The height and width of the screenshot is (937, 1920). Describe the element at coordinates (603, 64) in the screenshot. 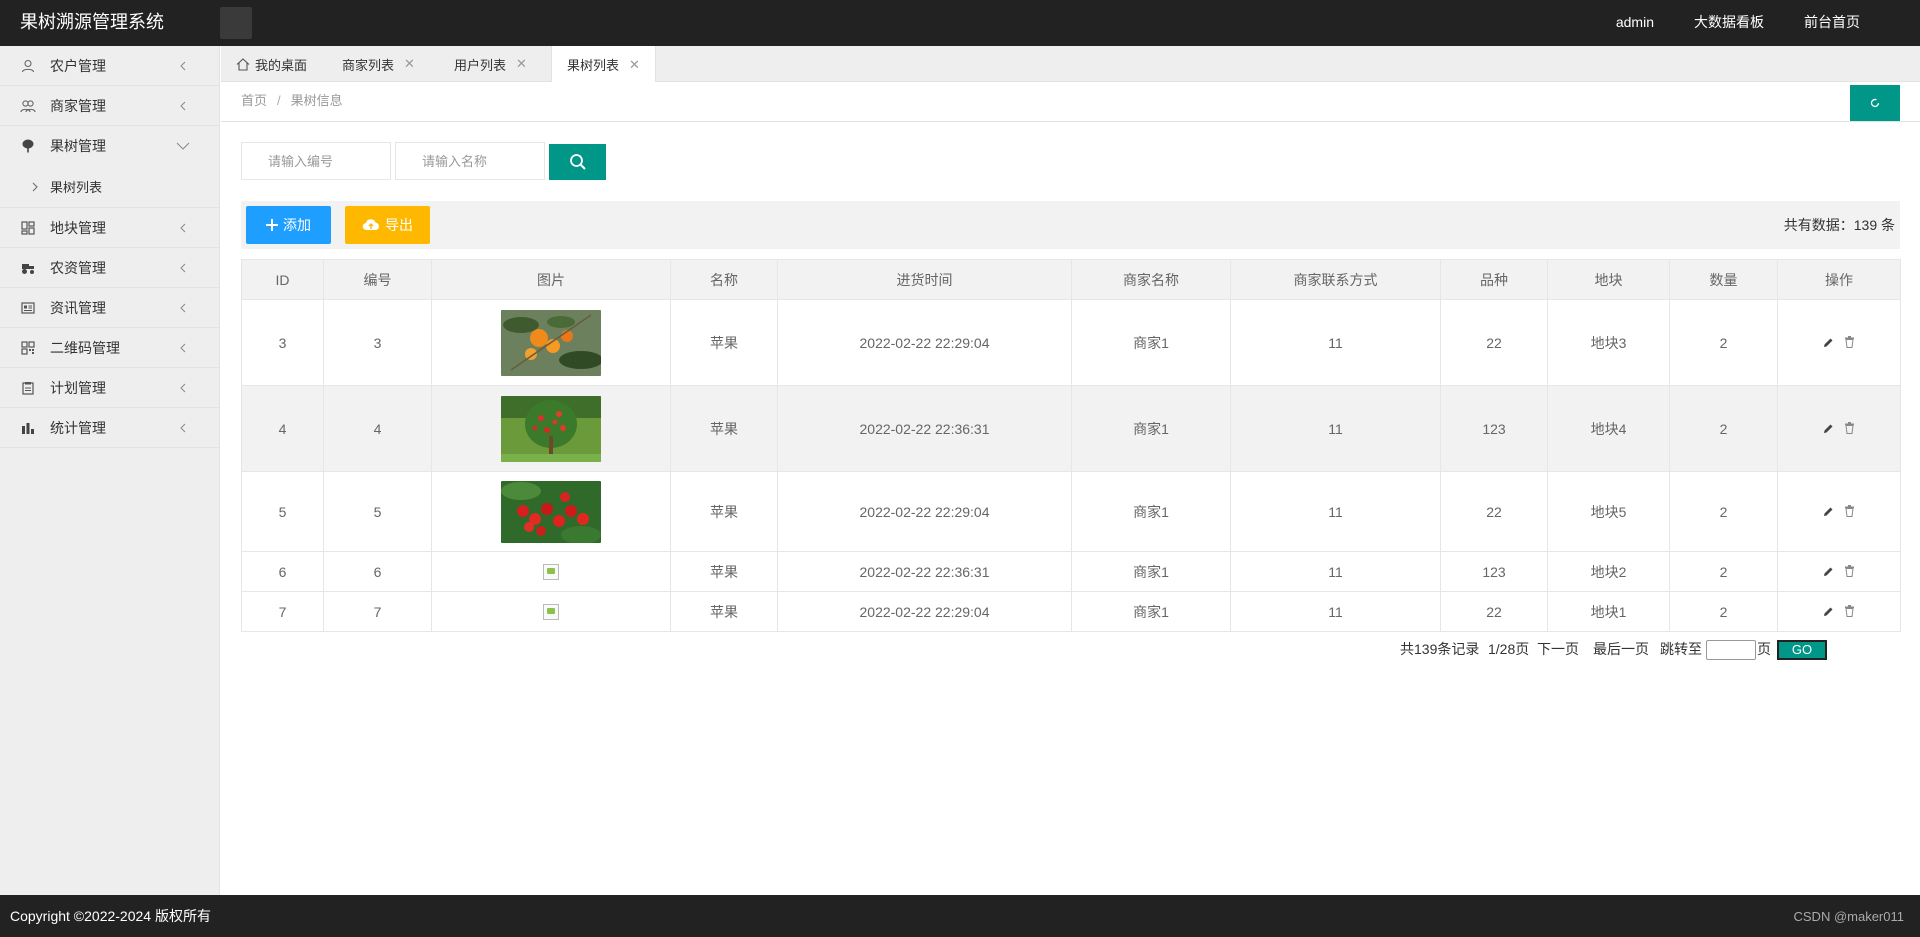

I see `tab-tree-list: 果树列表 ✕` at that location.